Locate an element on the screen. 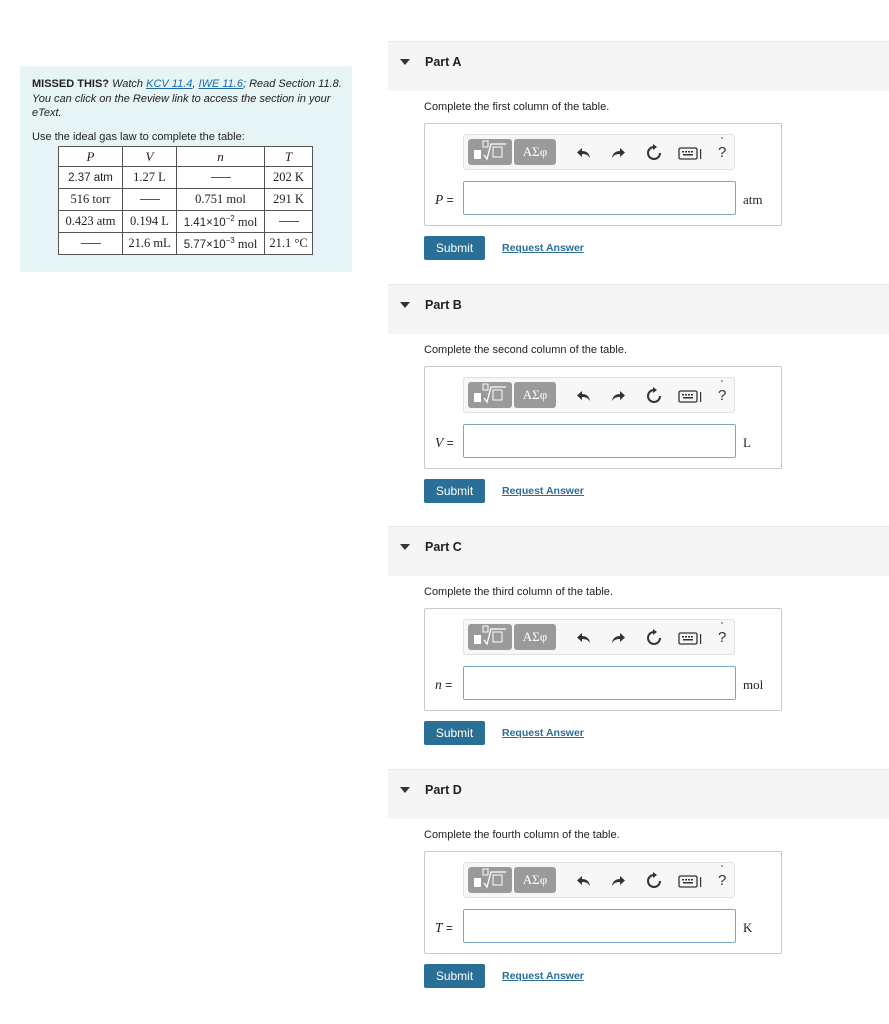 The width and height of the screenshot is (889, 1024). unit-label: atm is located at coordinates (753, 199).